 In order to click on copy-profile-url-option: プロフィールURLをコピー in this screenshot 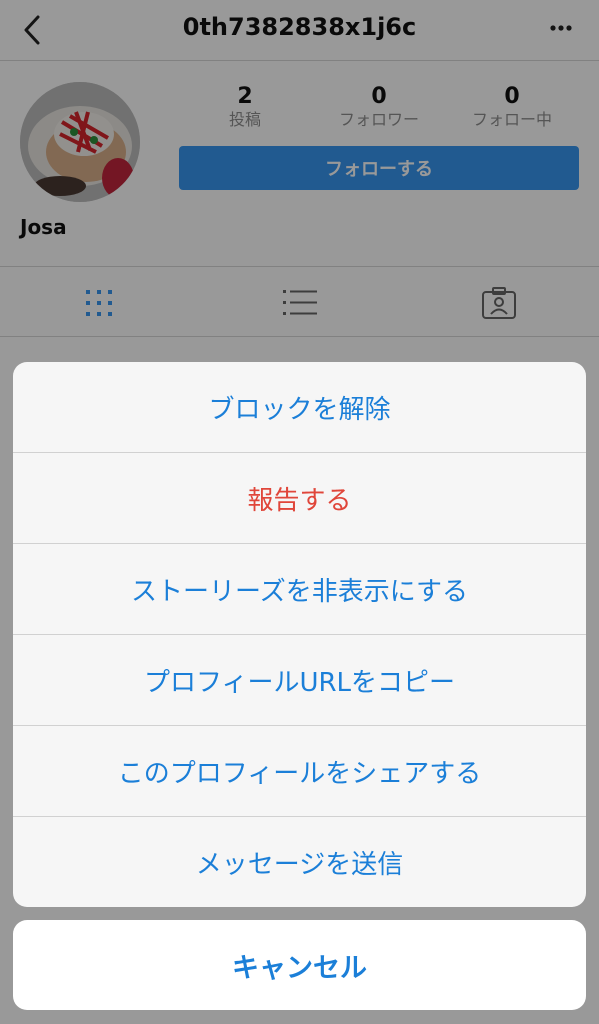, I will do `click(299, 680)`.